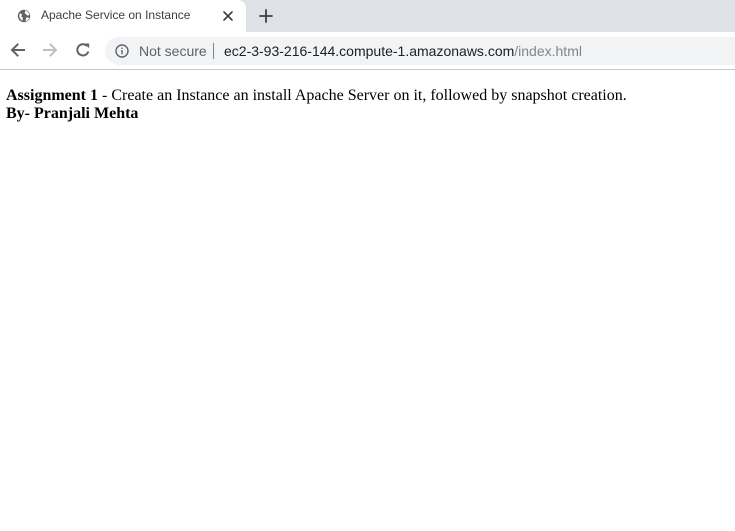 The width and height of the screenshot is (735, 531). Describe the element at coordinates (24, 16) in the screenshot. I see `globe-icon` at that location.